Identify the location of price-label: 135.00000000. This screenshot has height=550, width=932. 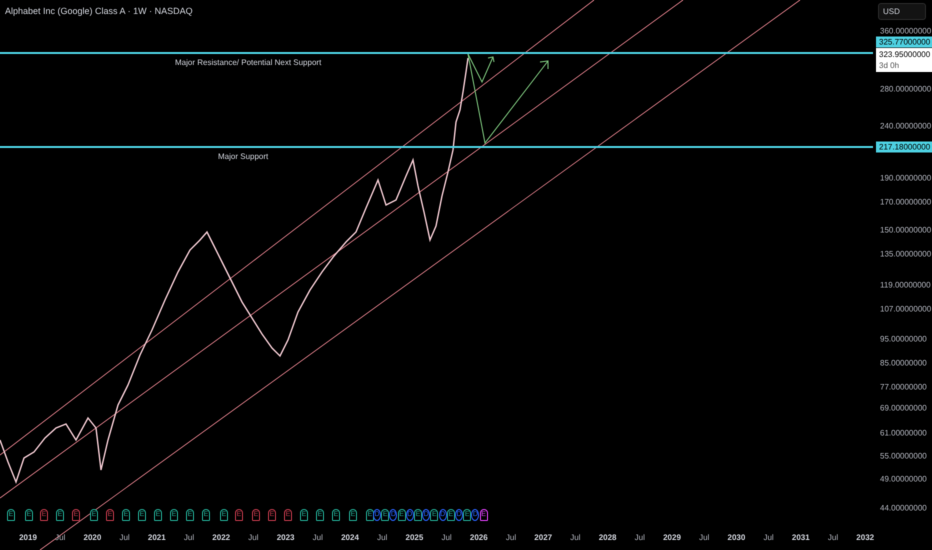
(906, 254).